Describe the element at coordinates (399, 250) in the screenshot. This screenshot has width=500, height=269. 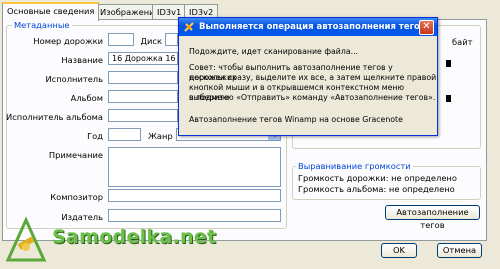
I see `ok-button: OK` at that location.